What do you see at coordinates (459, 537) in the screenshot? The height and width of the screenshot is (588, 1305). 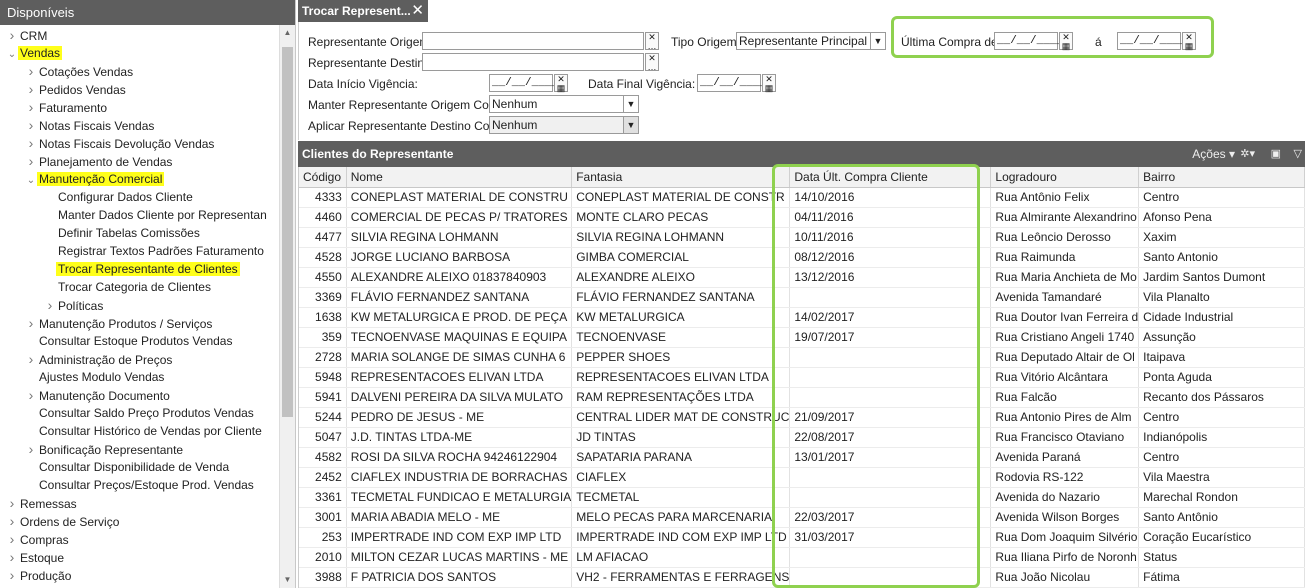 I see `table-cell: IMPERTRADE IND COM EXP IMP LTD` at bounding box center [459, 537].